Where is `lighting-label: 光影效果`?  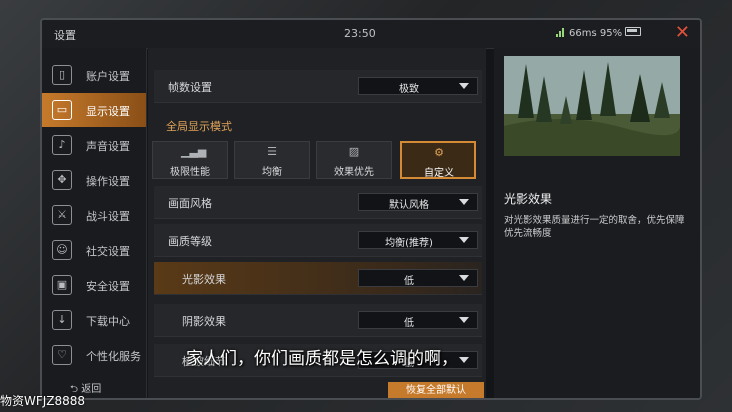 lighting-label: 光影效果 is located at coordinates (204, 279).